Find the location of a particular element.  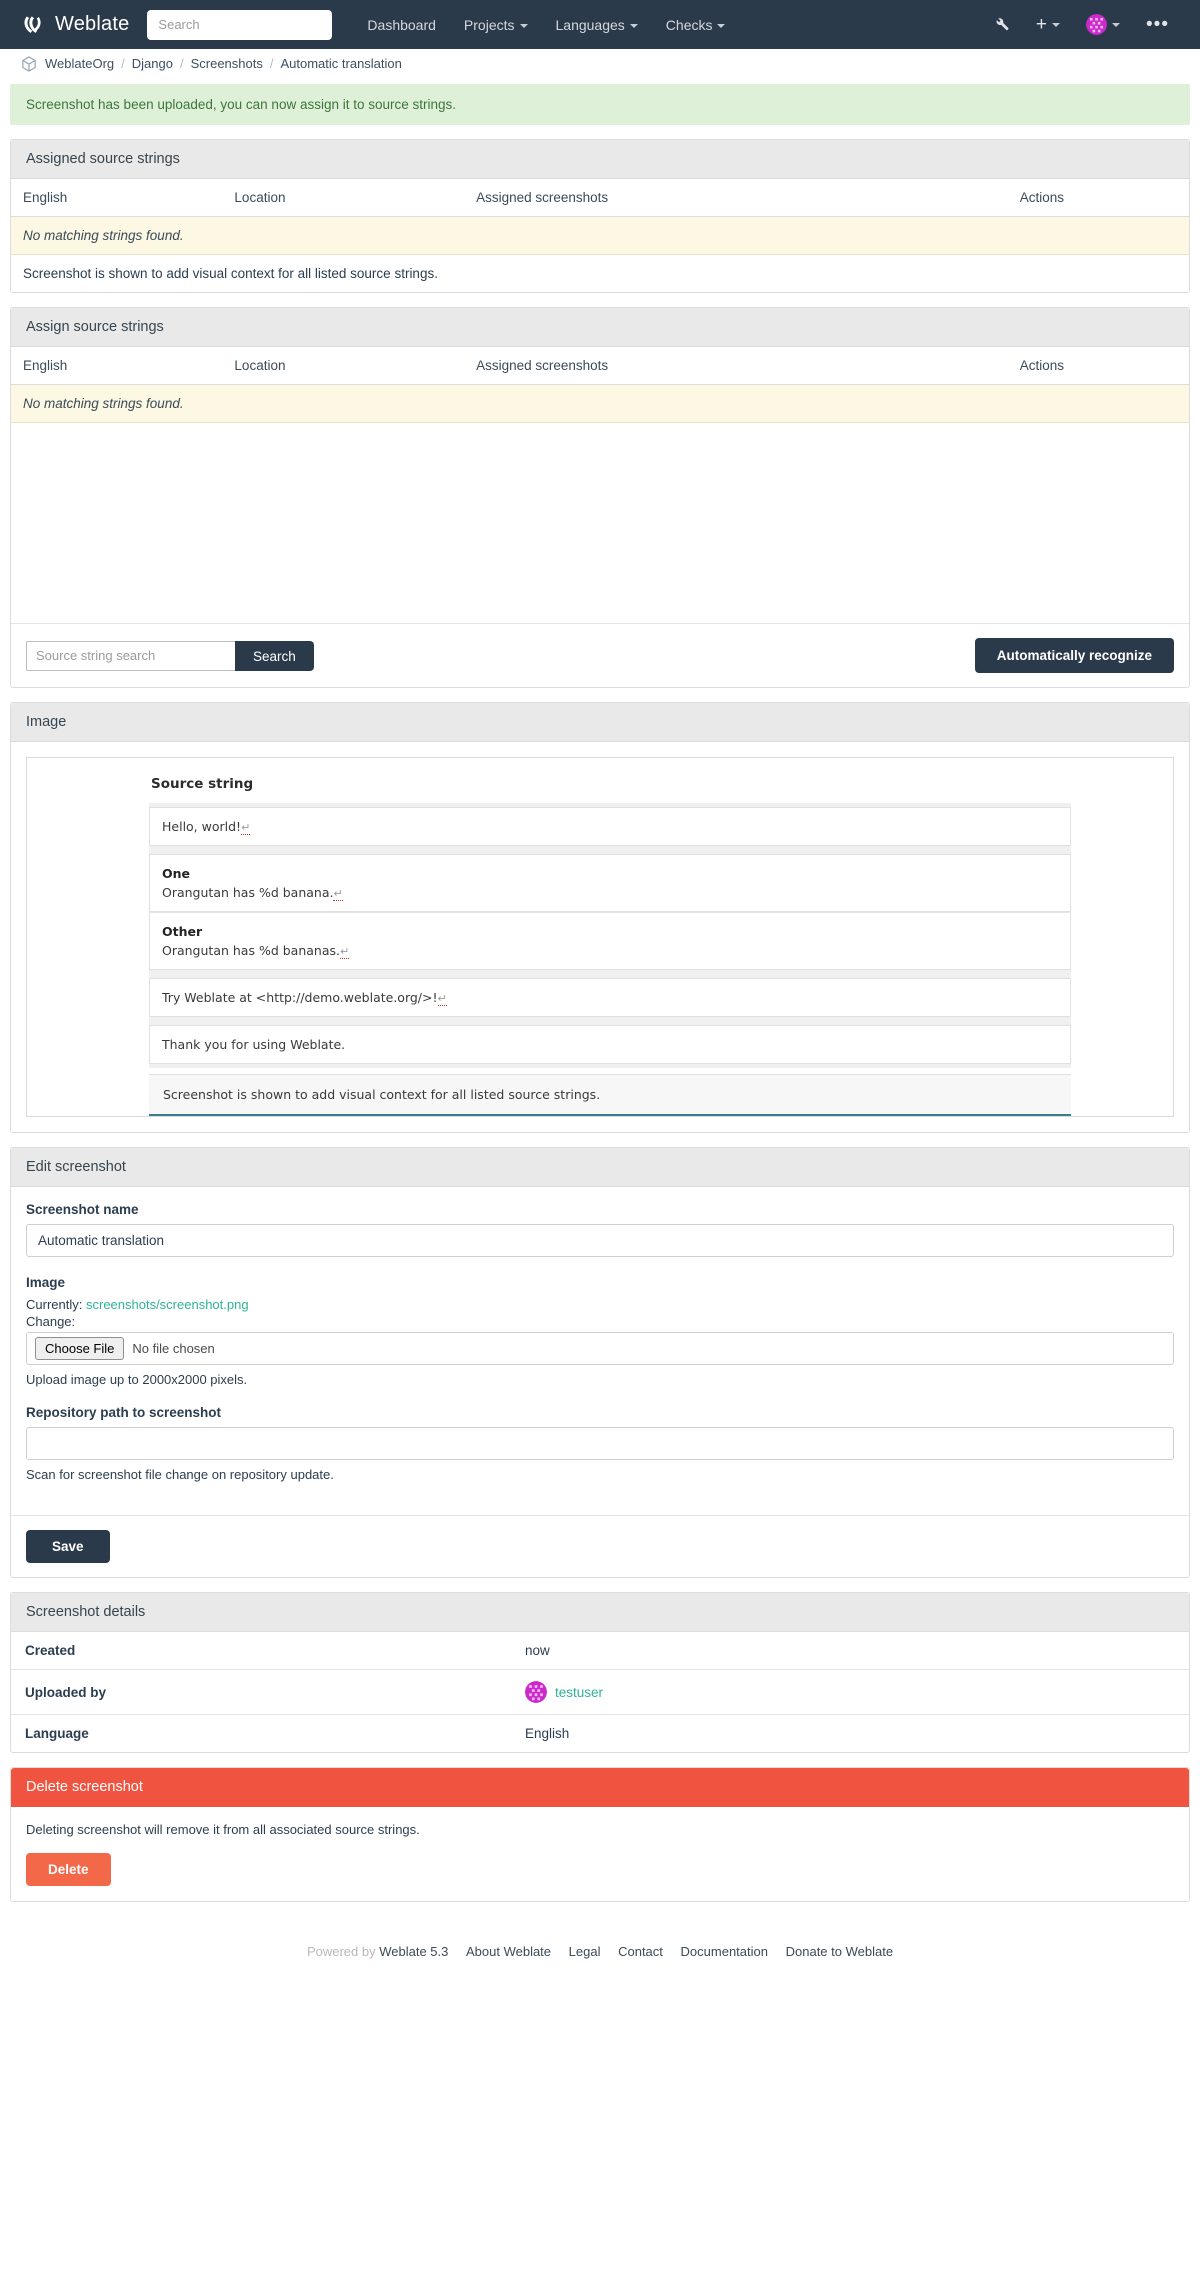

current-screenshot-link: screenshots/screenshot.png is located at coordinates (167, 1304).